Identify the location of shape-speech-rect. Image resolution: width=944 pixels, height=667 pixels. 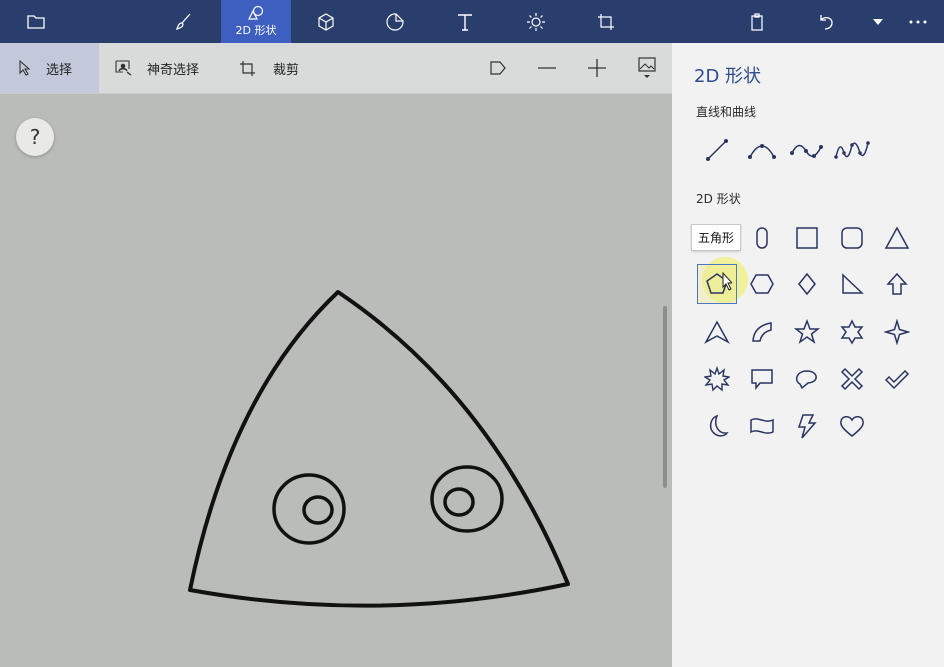
(762, 379).